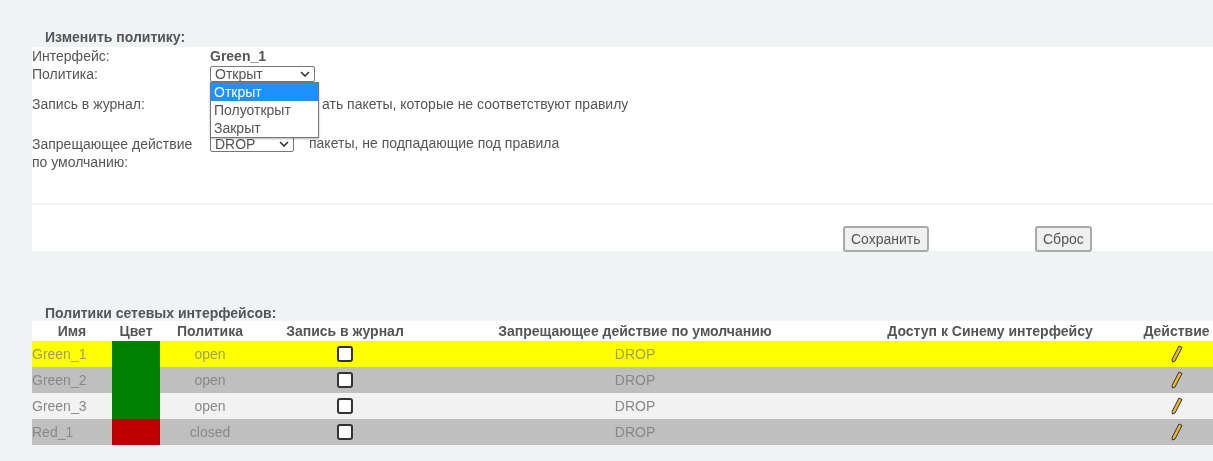 This screenshot has height=461, width=1213. Describe the element at coordinates (89, 104) in the screenshot. I see `field-label: Запись в журнал:` at that location.